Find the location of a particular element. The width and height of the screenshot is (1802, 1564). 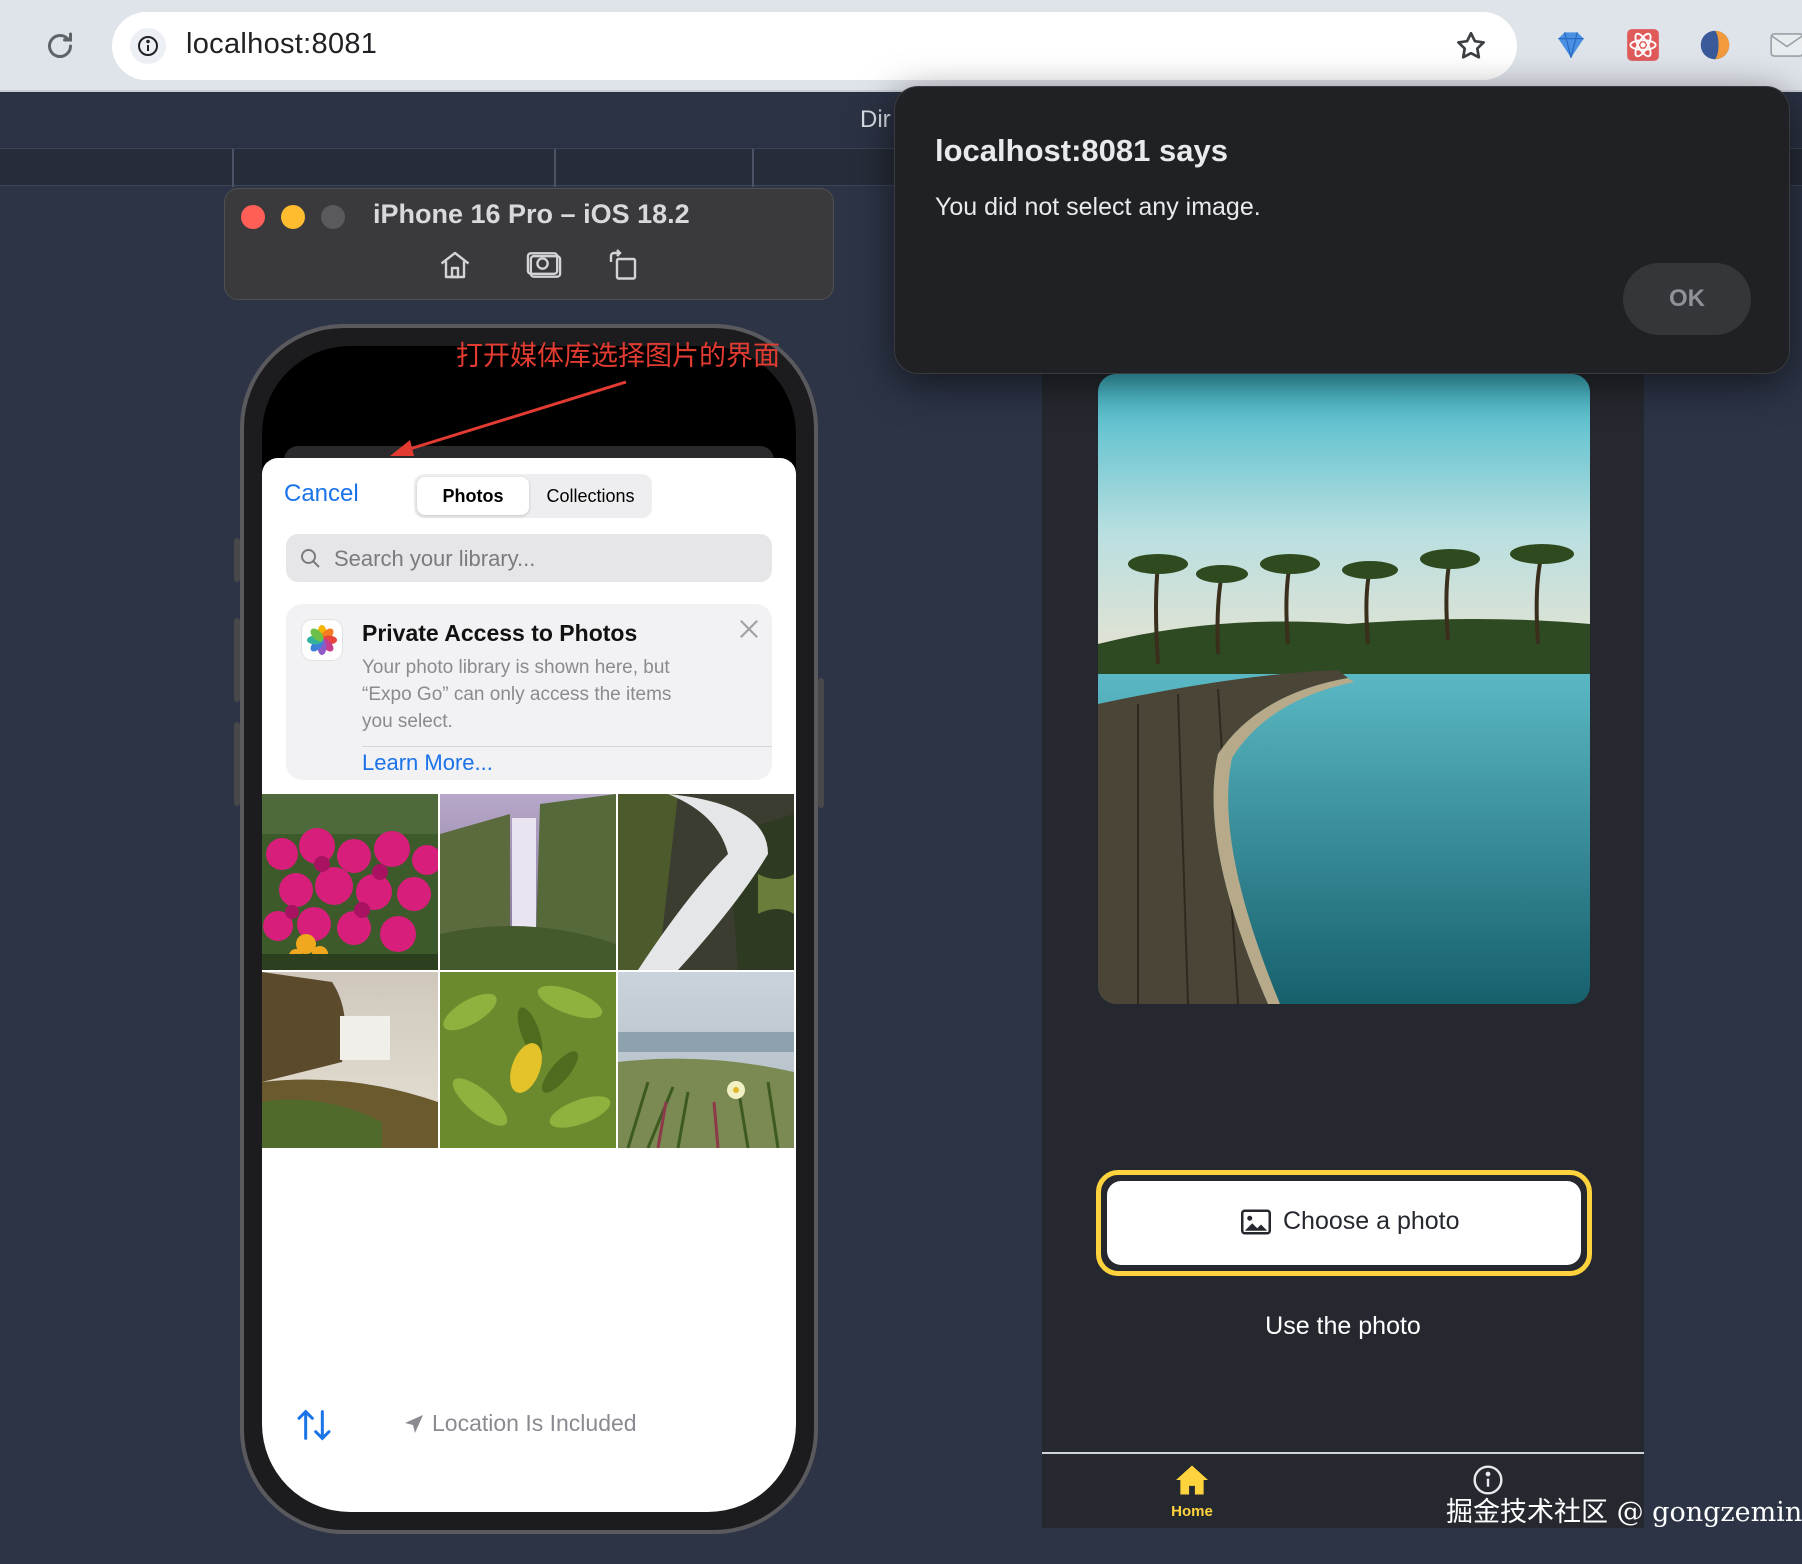

zoom-window-button is located at coordinates (333, 217).